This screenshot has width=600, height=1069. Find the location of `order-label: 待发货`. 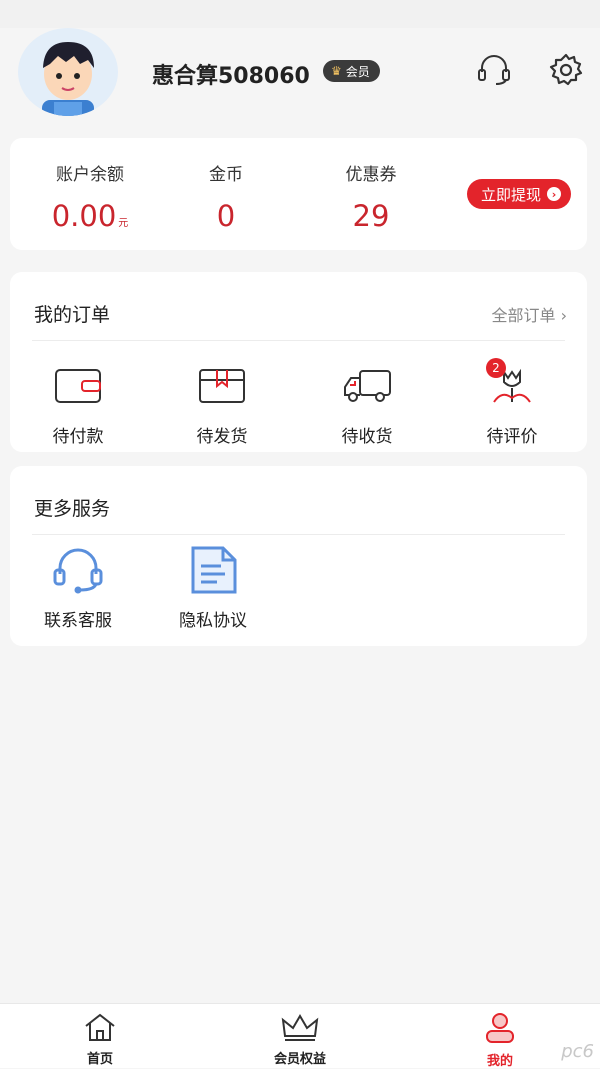

order-label: 待发货 is located at coordinates (222, 437).